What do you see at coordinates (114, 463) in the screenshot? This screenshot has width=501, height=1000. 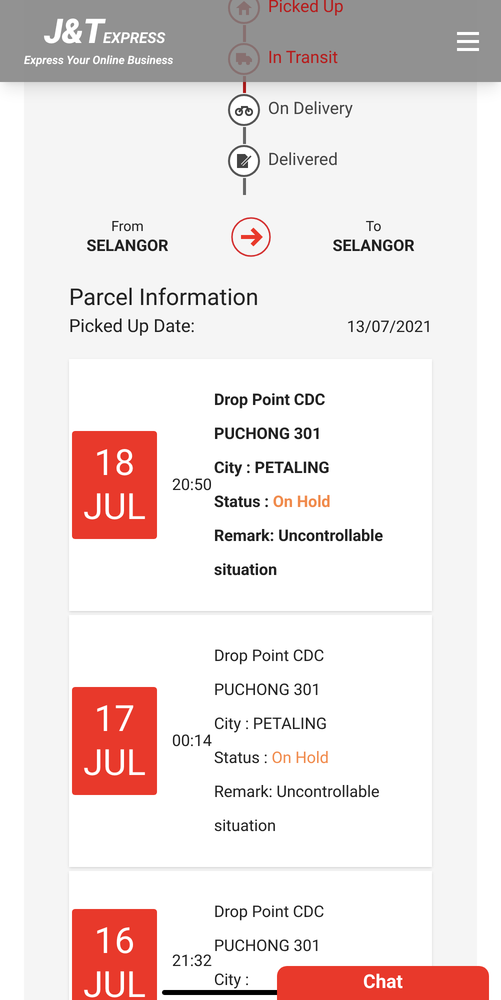 I see `event-day: 18` at bounding box center [114, 463].